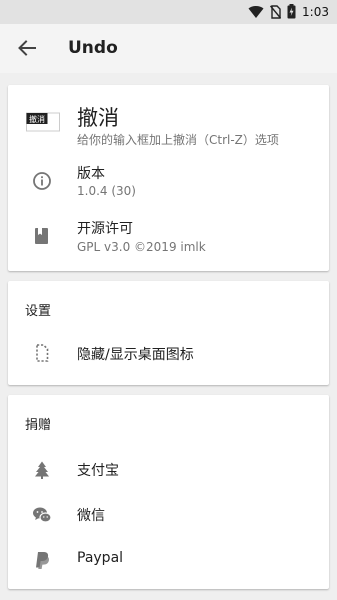  I want to click on wechat-icon, so click(42, 515).